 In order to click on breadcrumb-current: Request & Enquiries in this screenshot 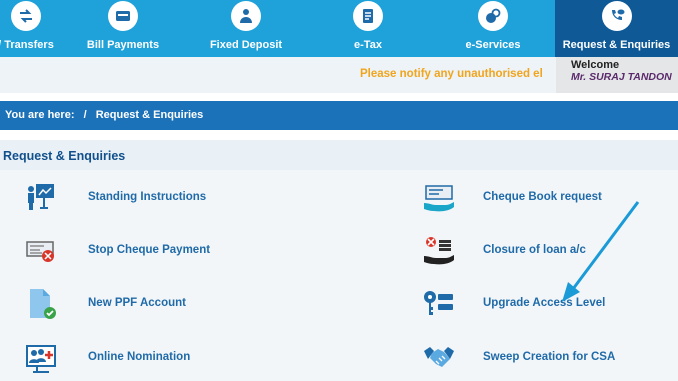, I will do `click(150, 115)`.